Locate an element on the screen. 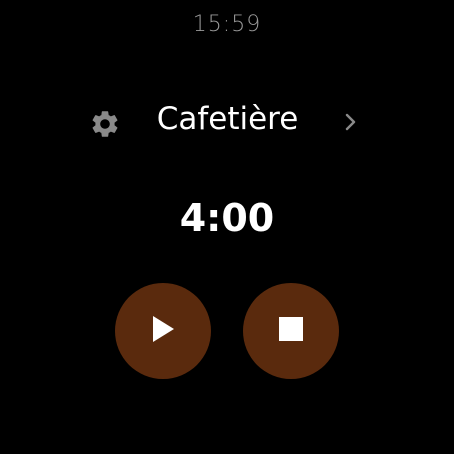 The width and height of the screenshot is (454, 454). settings-button is located at coordinates (105, 124).